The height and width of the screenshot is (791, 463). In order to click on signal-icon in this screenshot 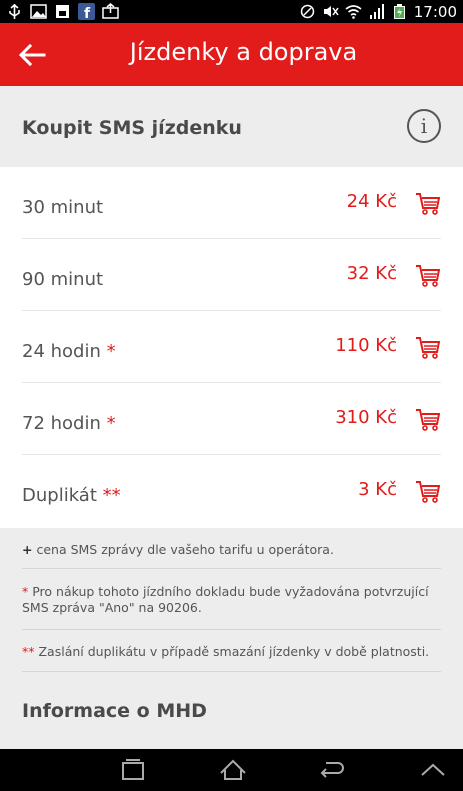, I will do `click(376, 11)`.